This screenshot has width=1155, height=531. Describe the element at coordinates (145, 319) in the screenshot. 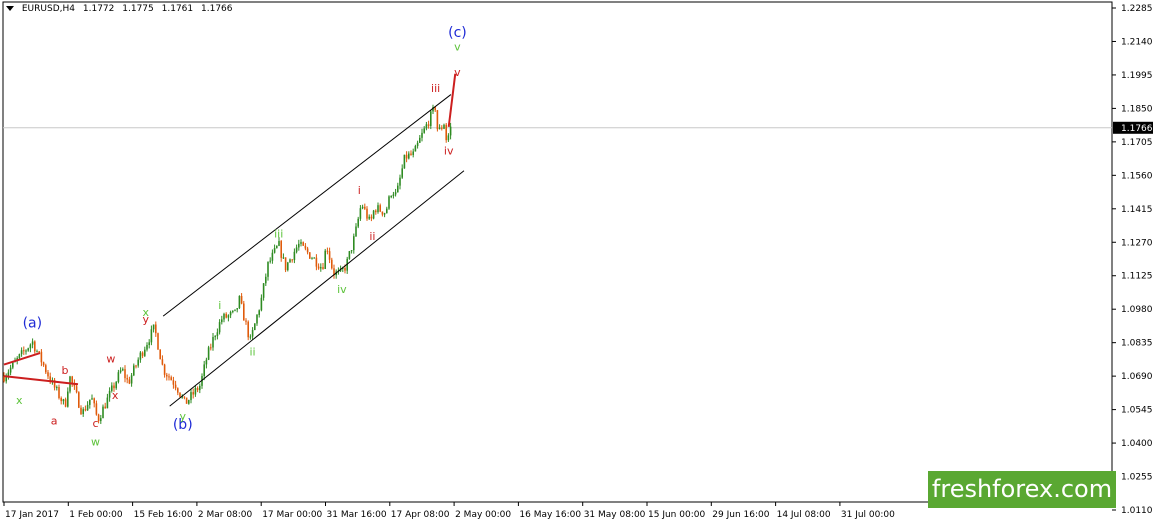

I see `wave-label-red: y` at that location.